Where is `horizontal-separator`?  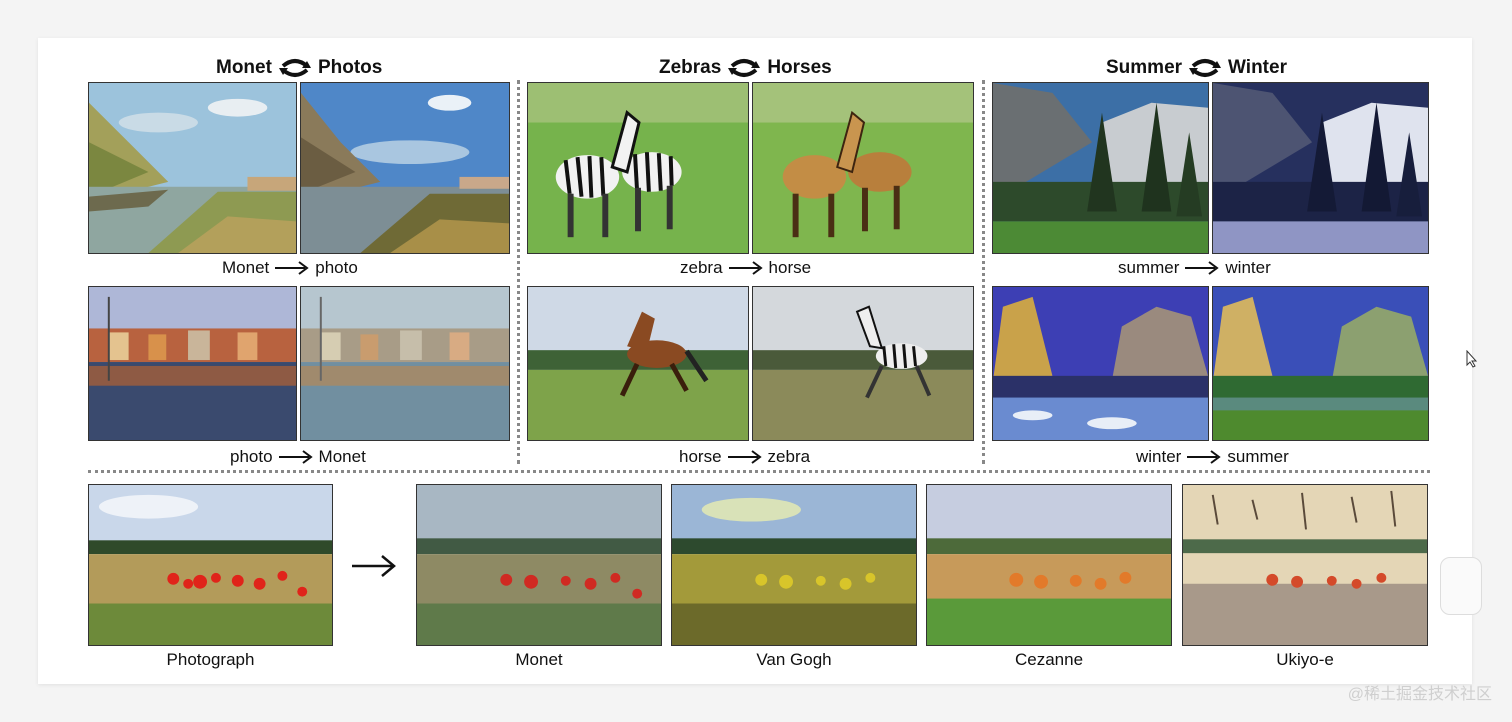
horizontal-separator is located at coordinates (759, 471).